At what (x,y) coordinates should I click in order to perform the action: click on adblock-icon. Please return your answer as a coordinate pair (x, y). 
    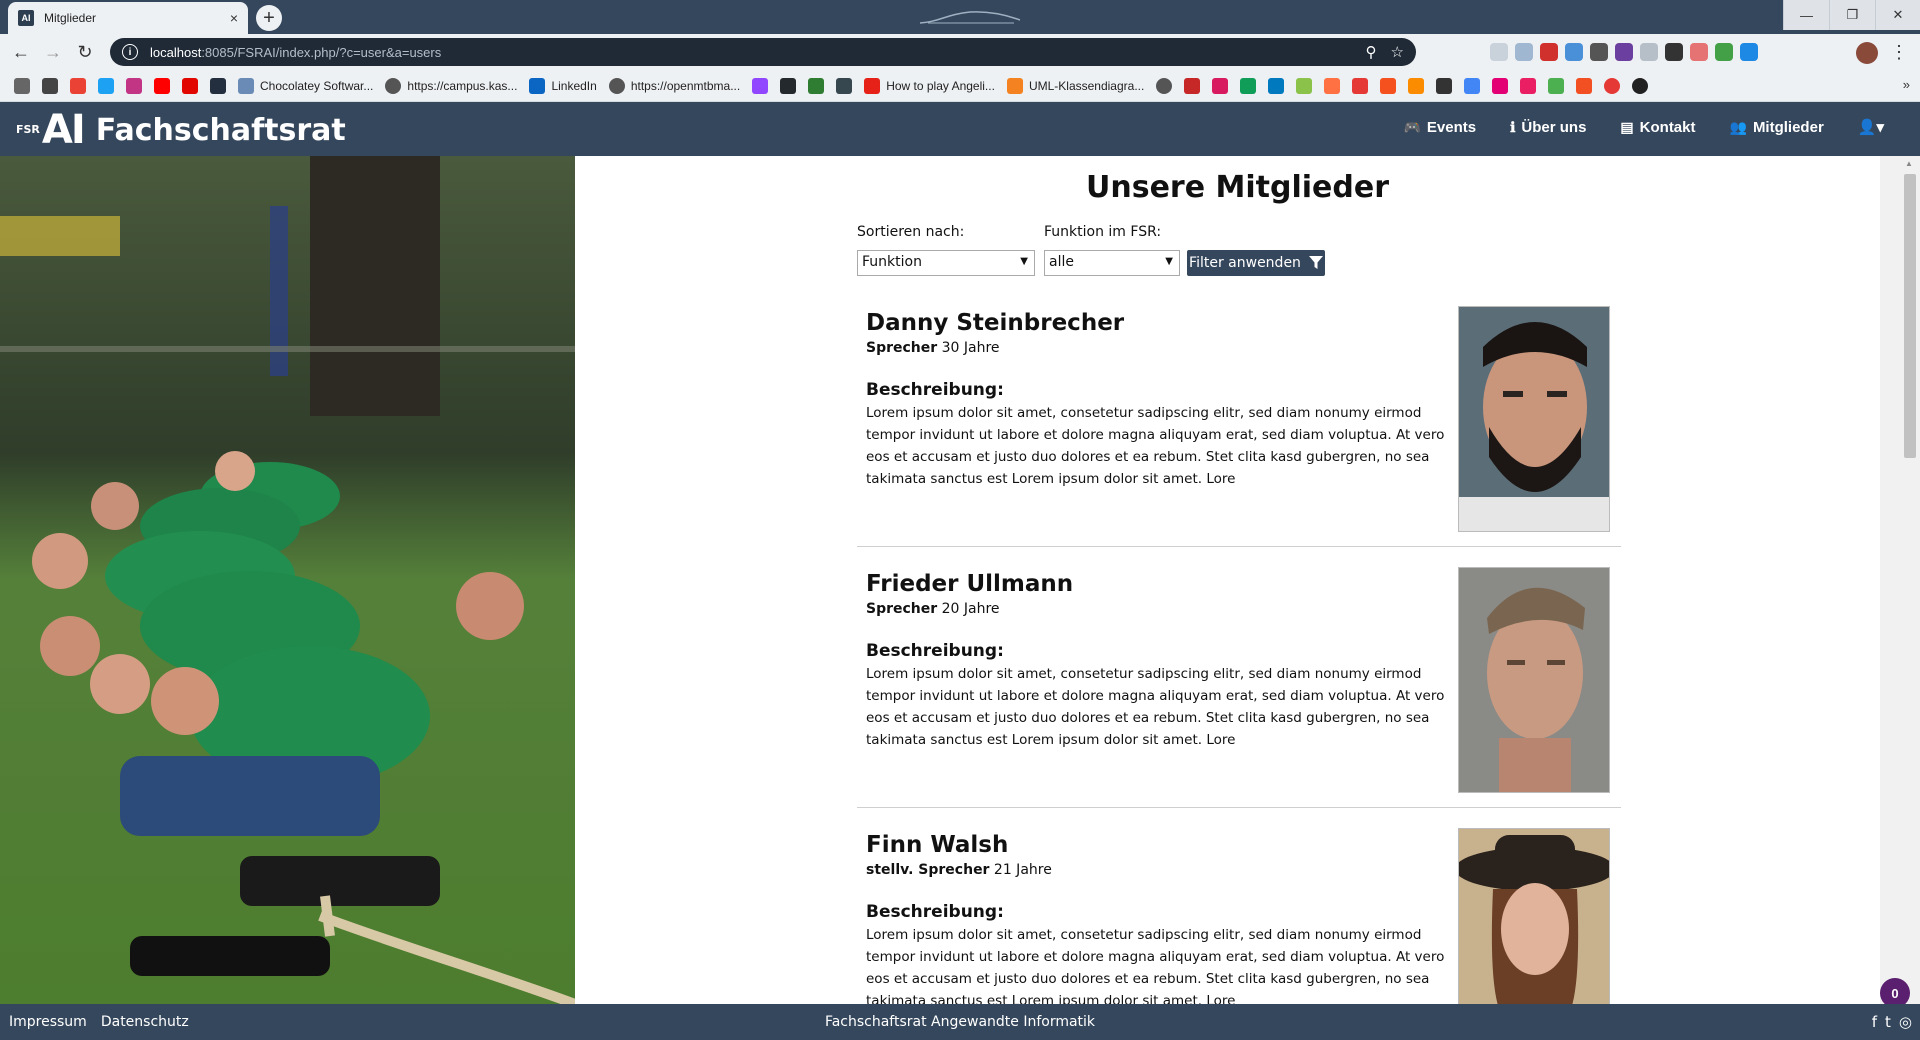
    Looking at the image, I should click on (1549, 52).